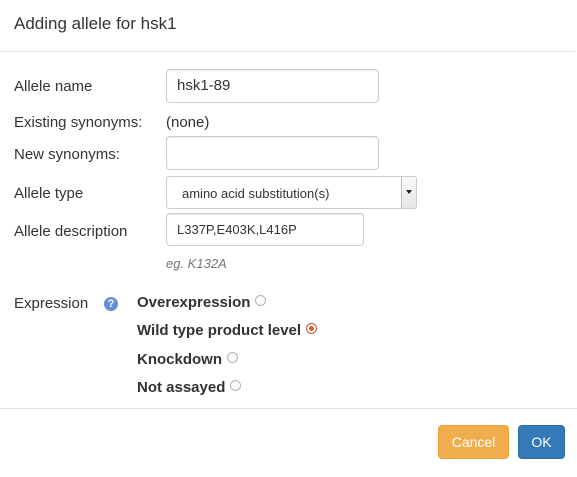  What do you see at coordinates (179, 359) in the screenshot?
I see `radio-label: Knockdown` at bounding box center [179, 359].